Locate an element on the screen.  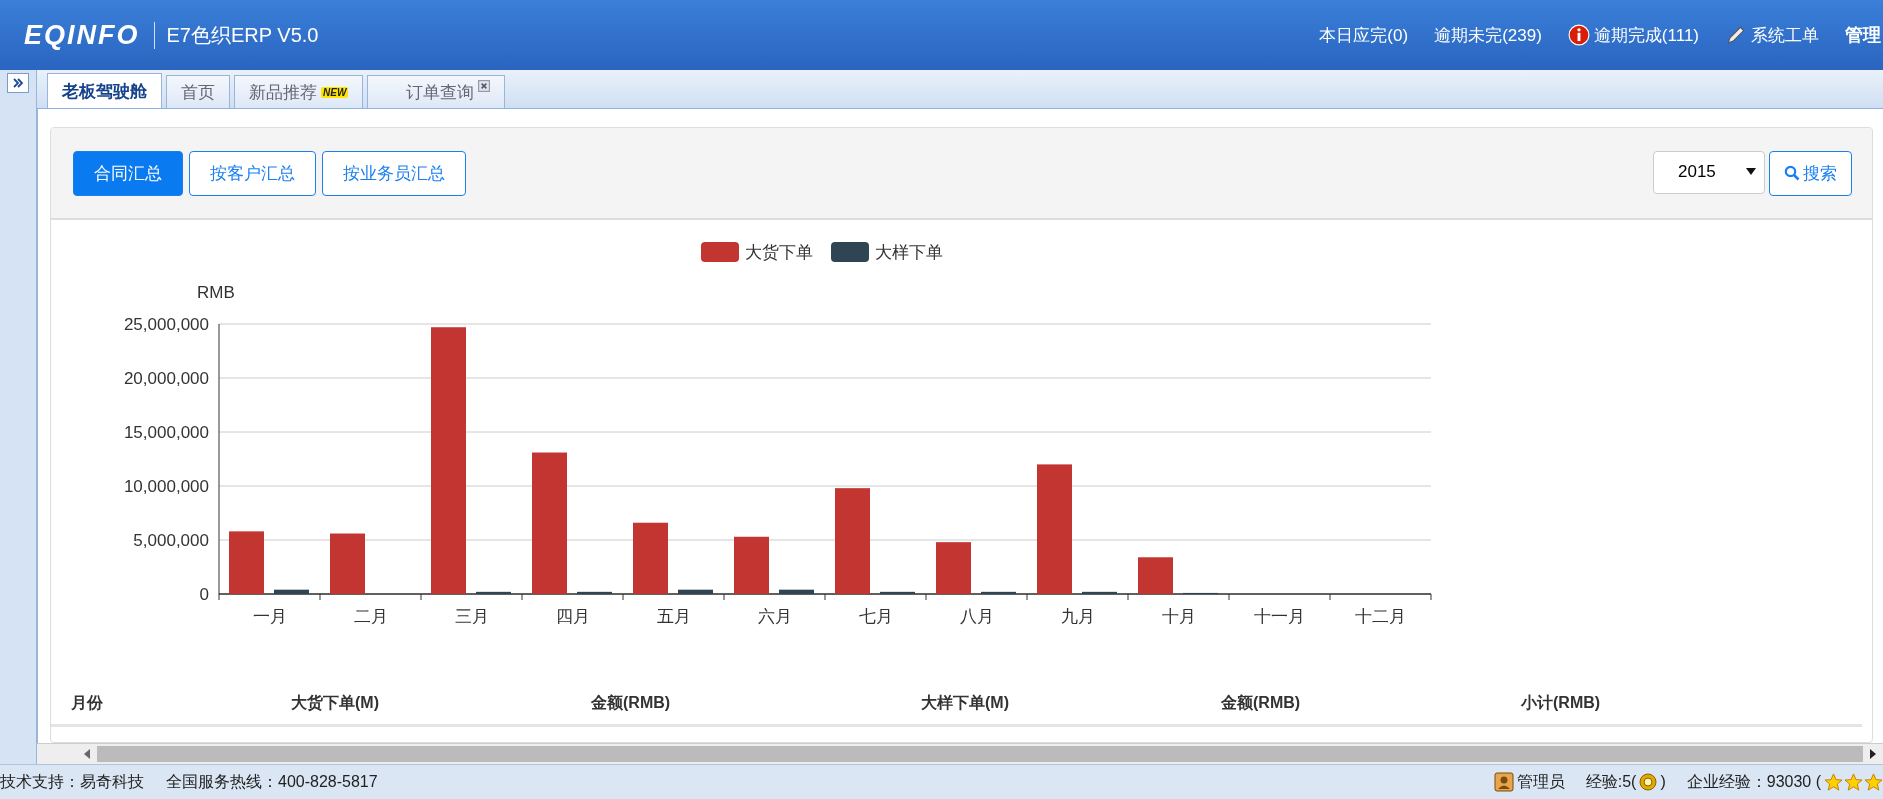
month-label: 十二月 is located at coordinates (1380, 616).